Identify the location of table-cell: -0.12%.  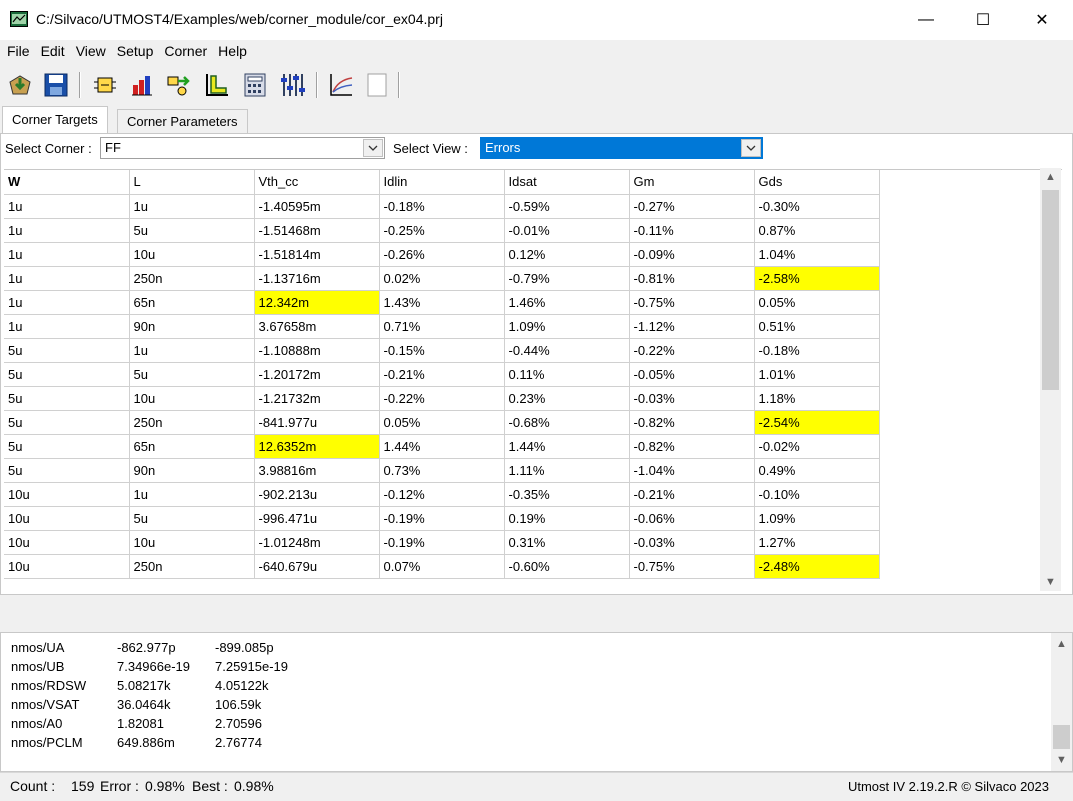
(442, 494).